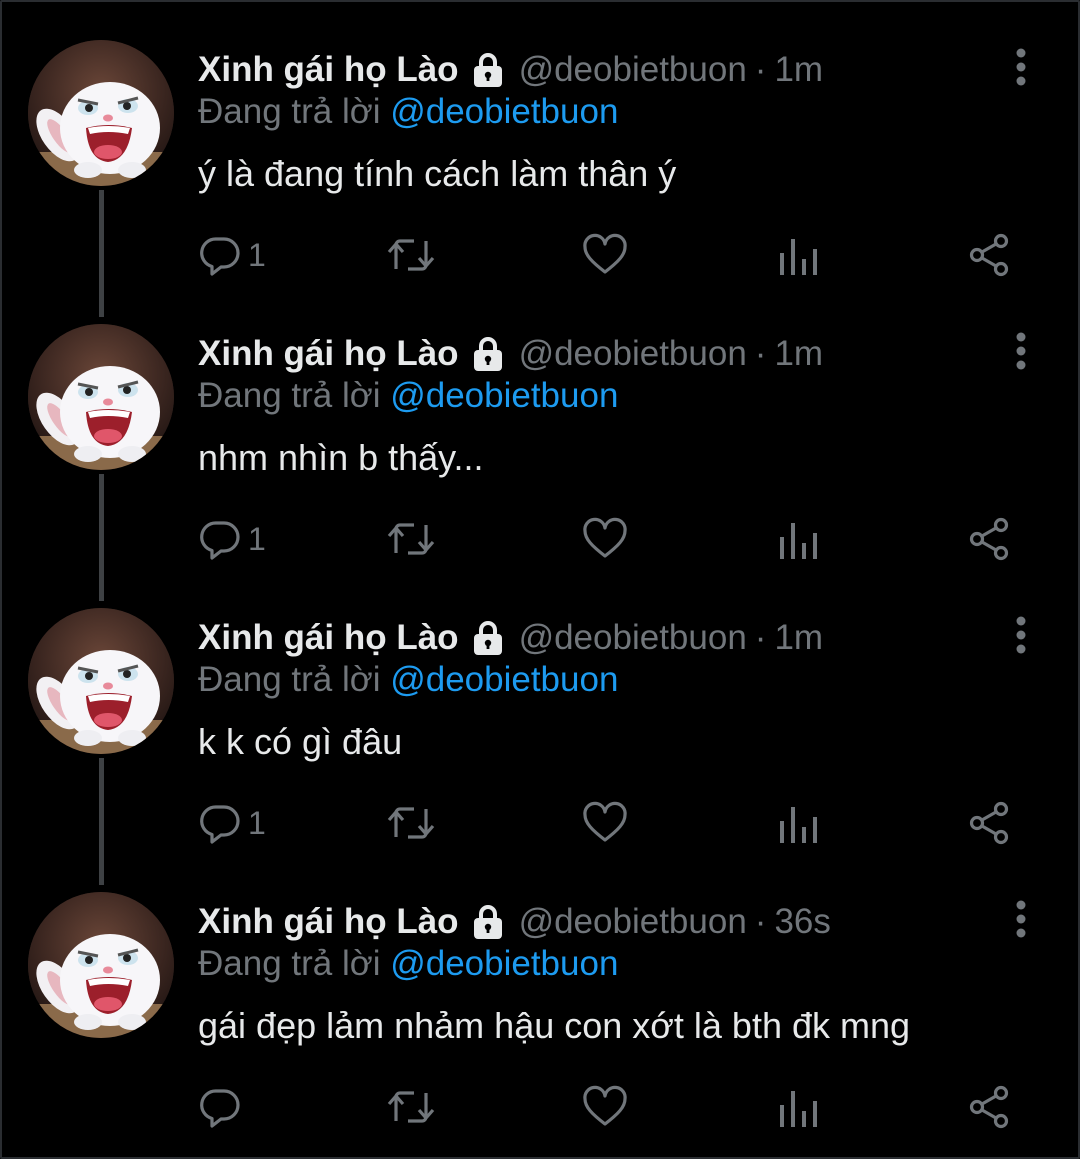 The image size is (1080, 1159). Describe the element at coordinates (802, 922) in the screenshot. I see `timestamp: 36s` at that location.